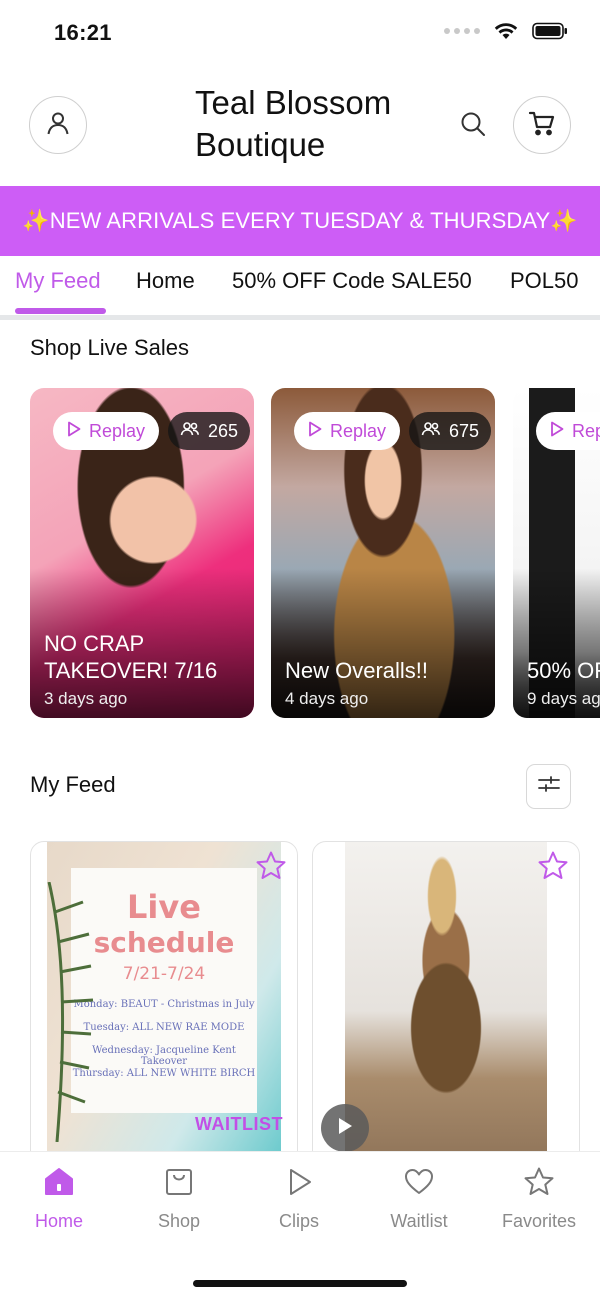 The width and height of the screenshot is (600, 1299). I want to click on viewer-count-badge: 265, so click(209, 431).